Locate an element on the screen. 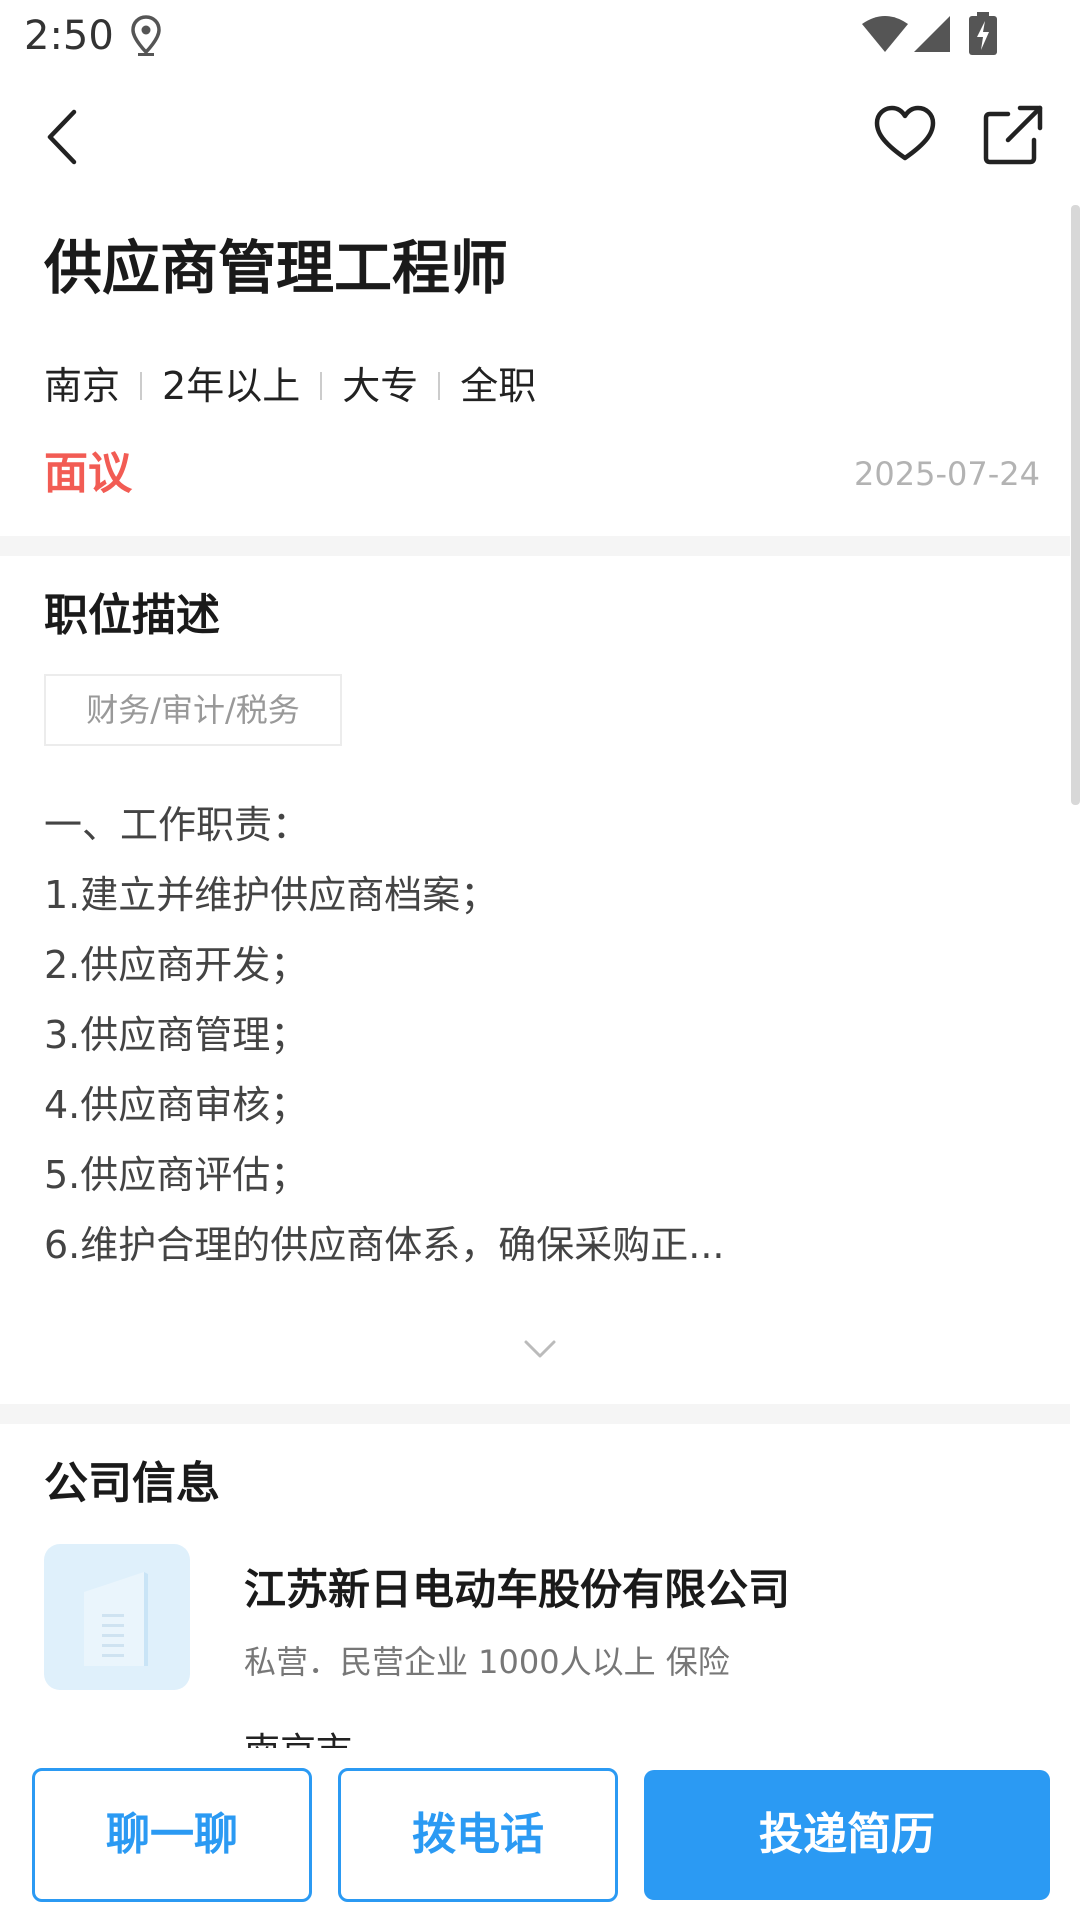 This screenshot has height=1920, width=1080. description-line: 一、工作职责： is located at coordinates (177, 825).